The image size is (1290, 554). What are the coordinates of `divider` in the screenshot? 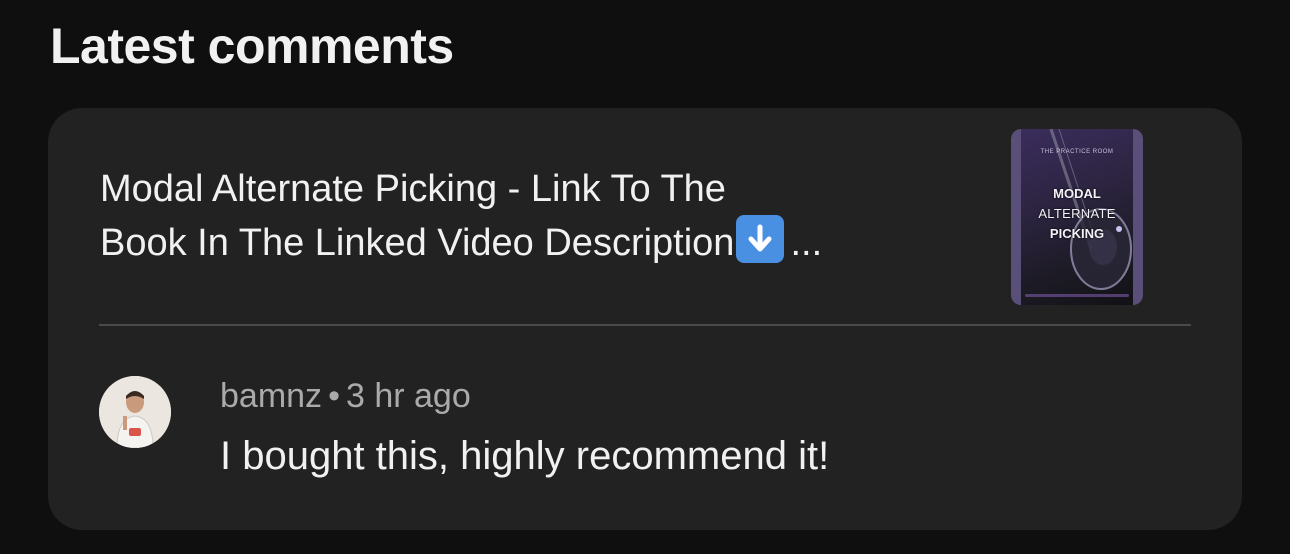 It's located at (645, 325).